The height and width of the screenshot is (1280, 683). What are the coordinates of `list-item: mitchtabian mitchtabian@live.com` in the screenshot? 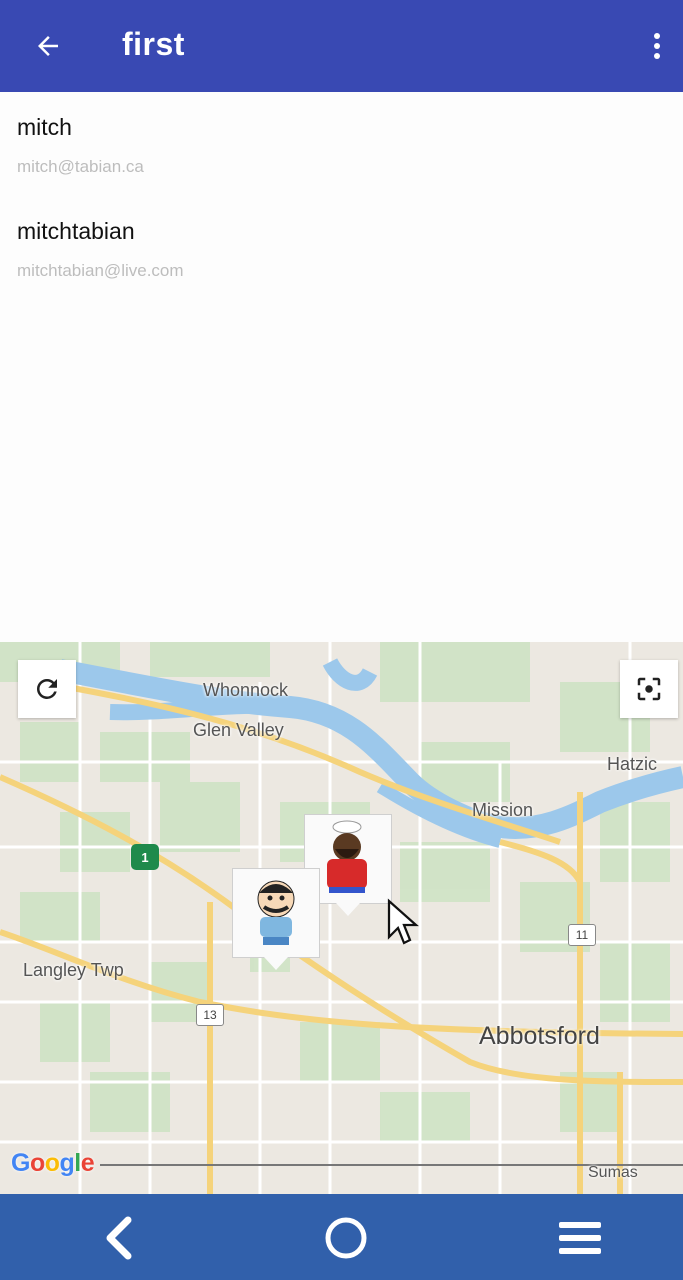 It's located at (100, 249).